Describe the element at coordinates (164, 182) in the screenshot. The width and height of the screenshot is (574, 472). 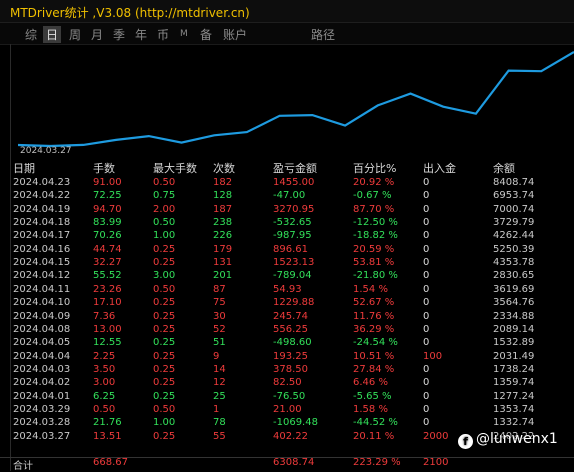
I see `row-max-hands: 0.50` at that location.